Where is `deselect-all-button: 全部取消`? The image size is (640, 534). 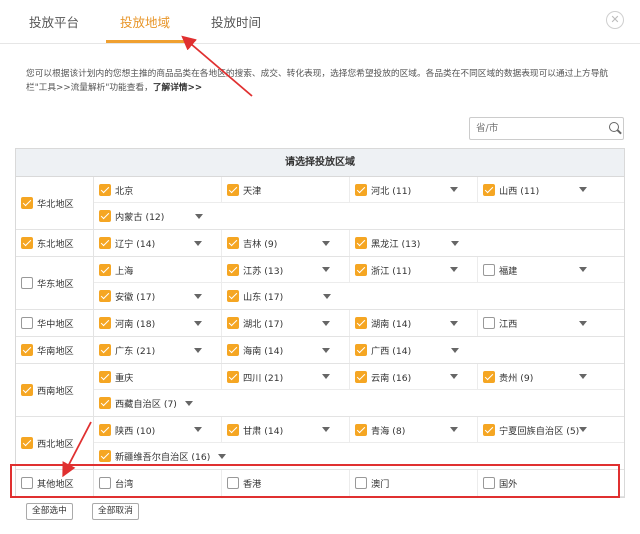 deselect-all-button: 全部取消 is located at coordinates (115, 511).